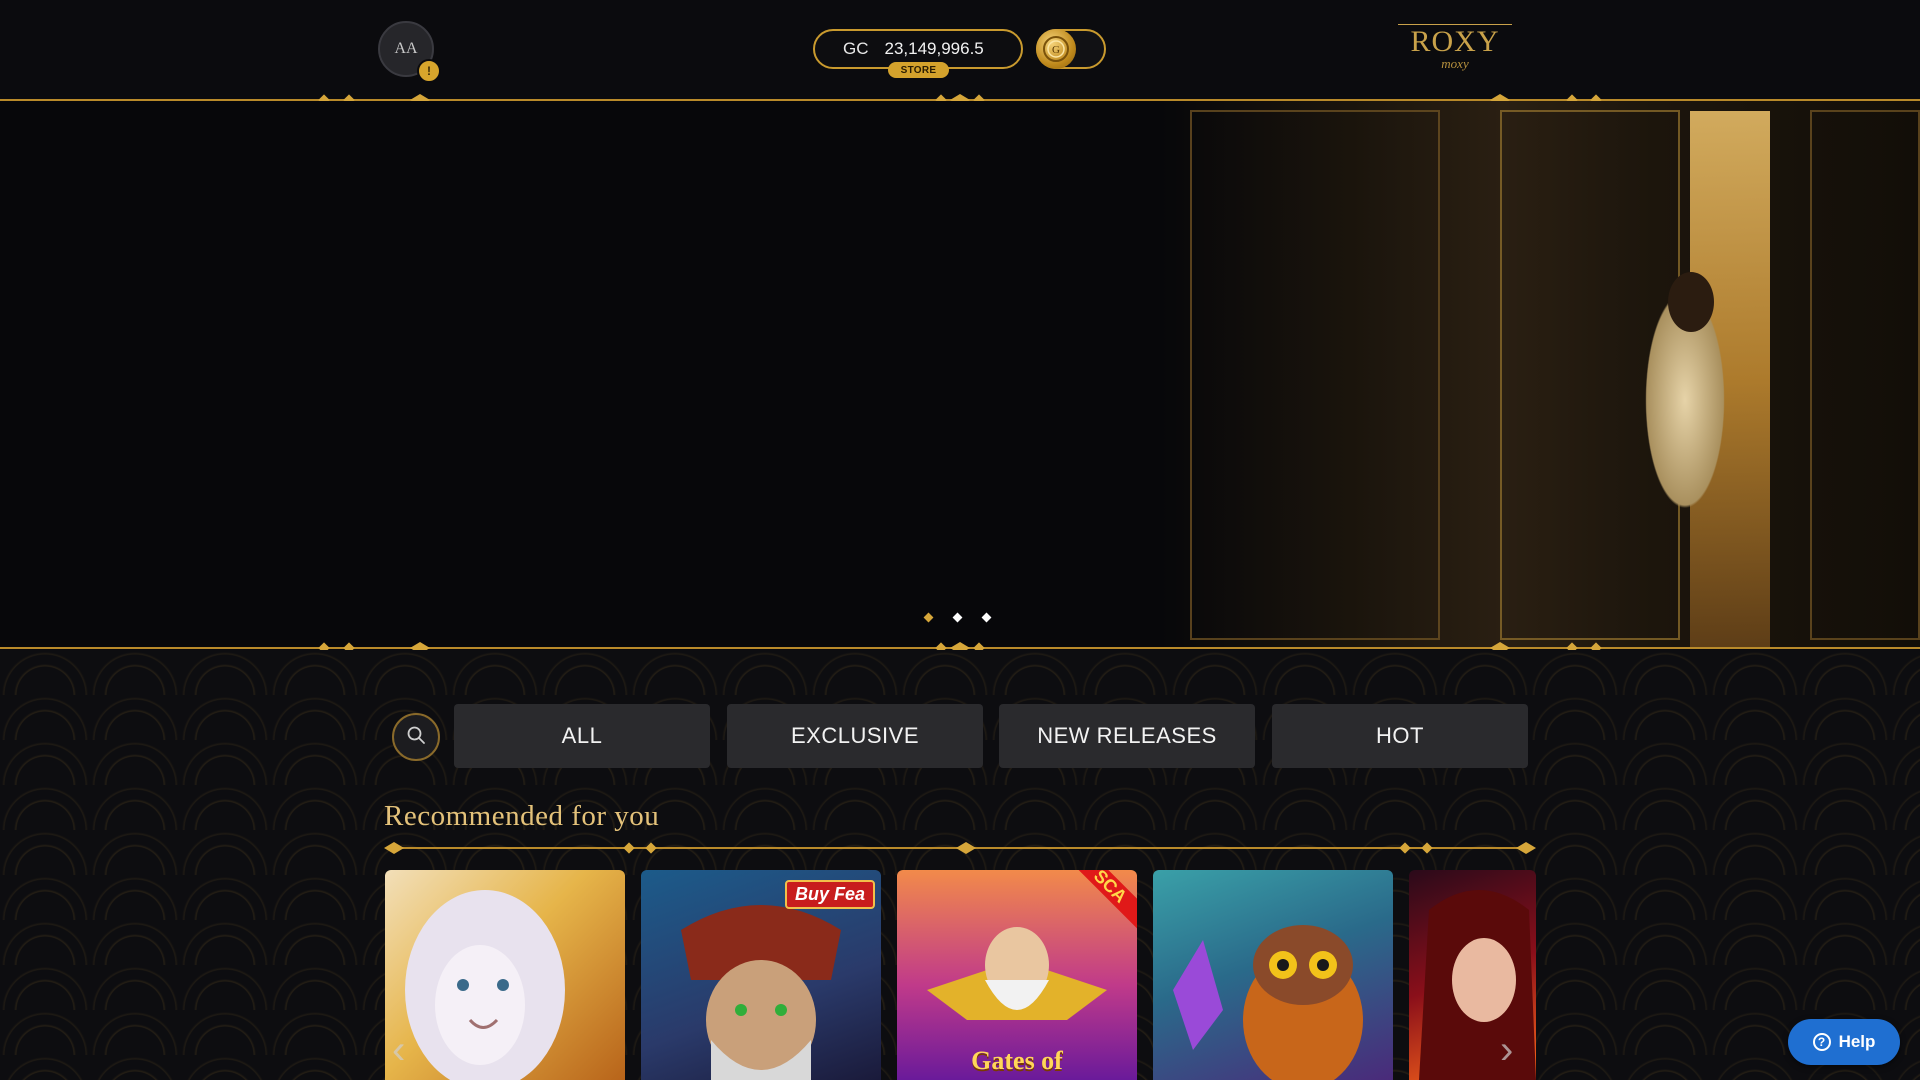 This screenshot has width=1920, height=1080. I want to click on brand-logo: ROXY moxy, so click(1455, 48).